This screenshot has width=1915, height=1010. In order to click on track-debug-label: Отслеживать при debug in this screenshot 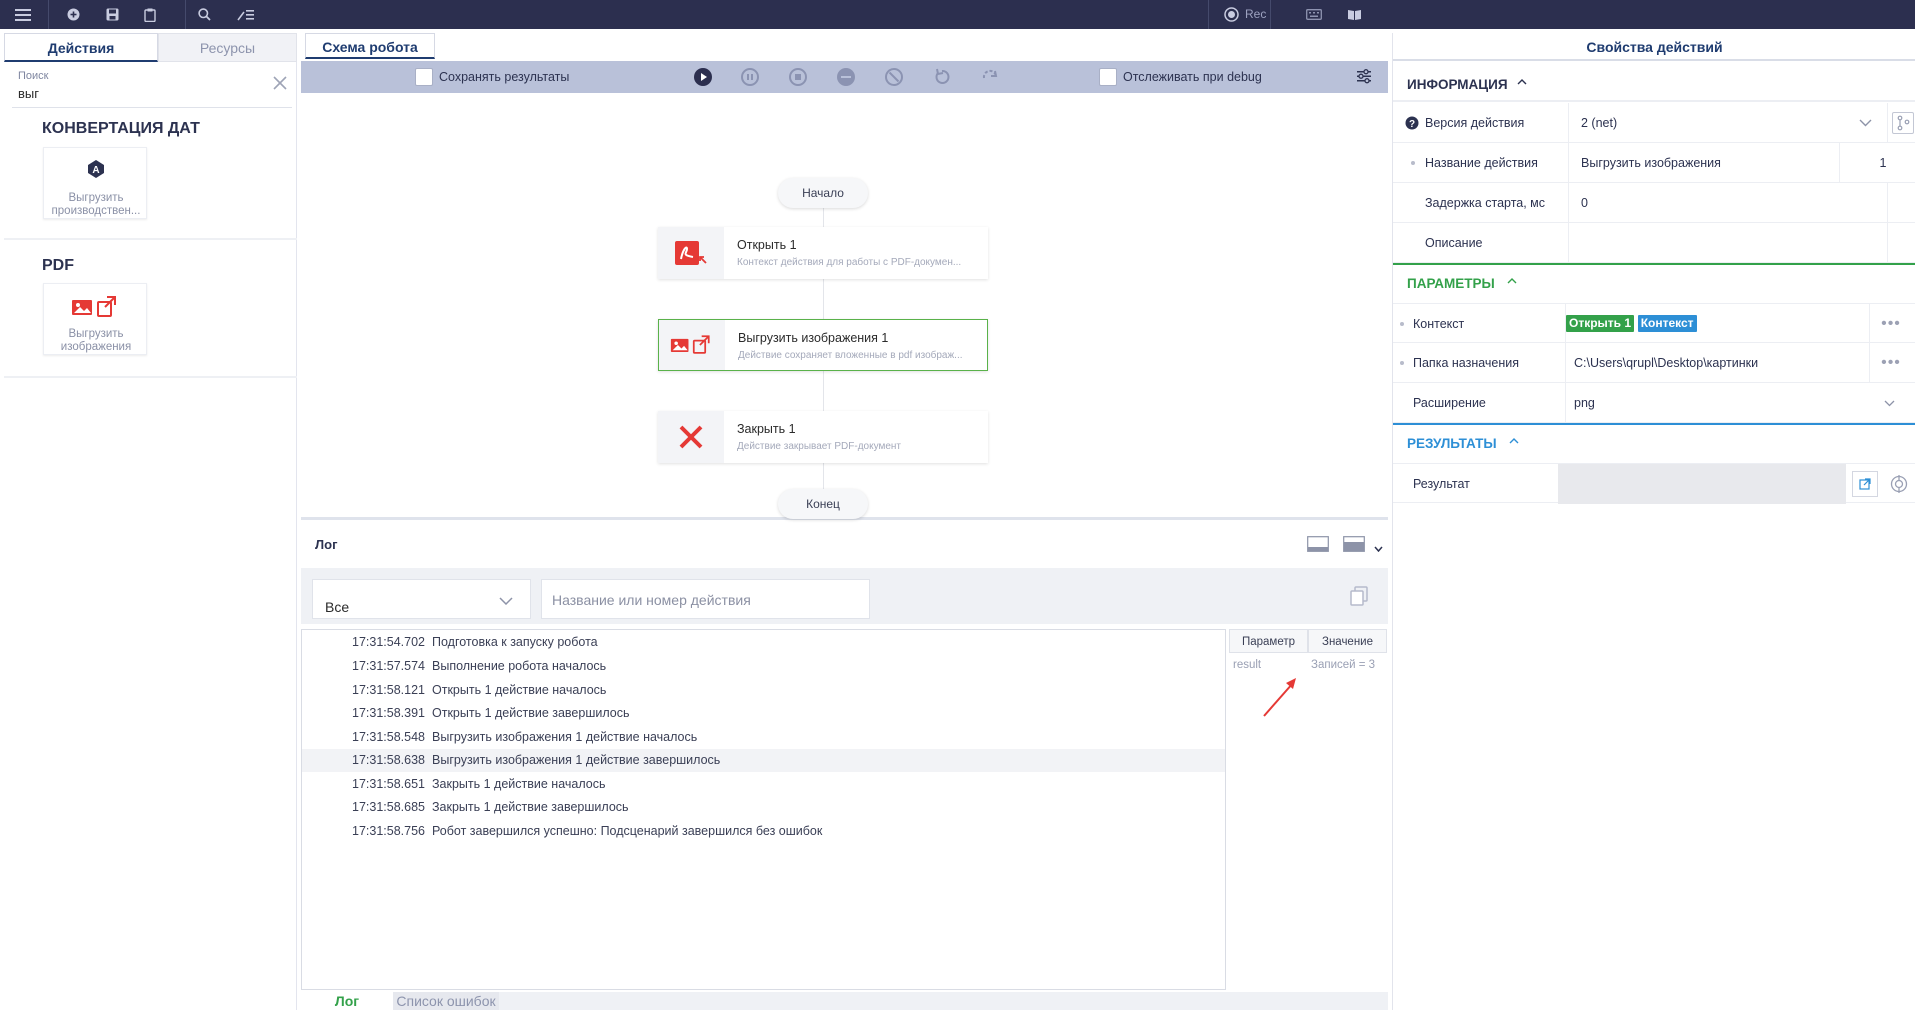, I will do `click(1192, 77)`.